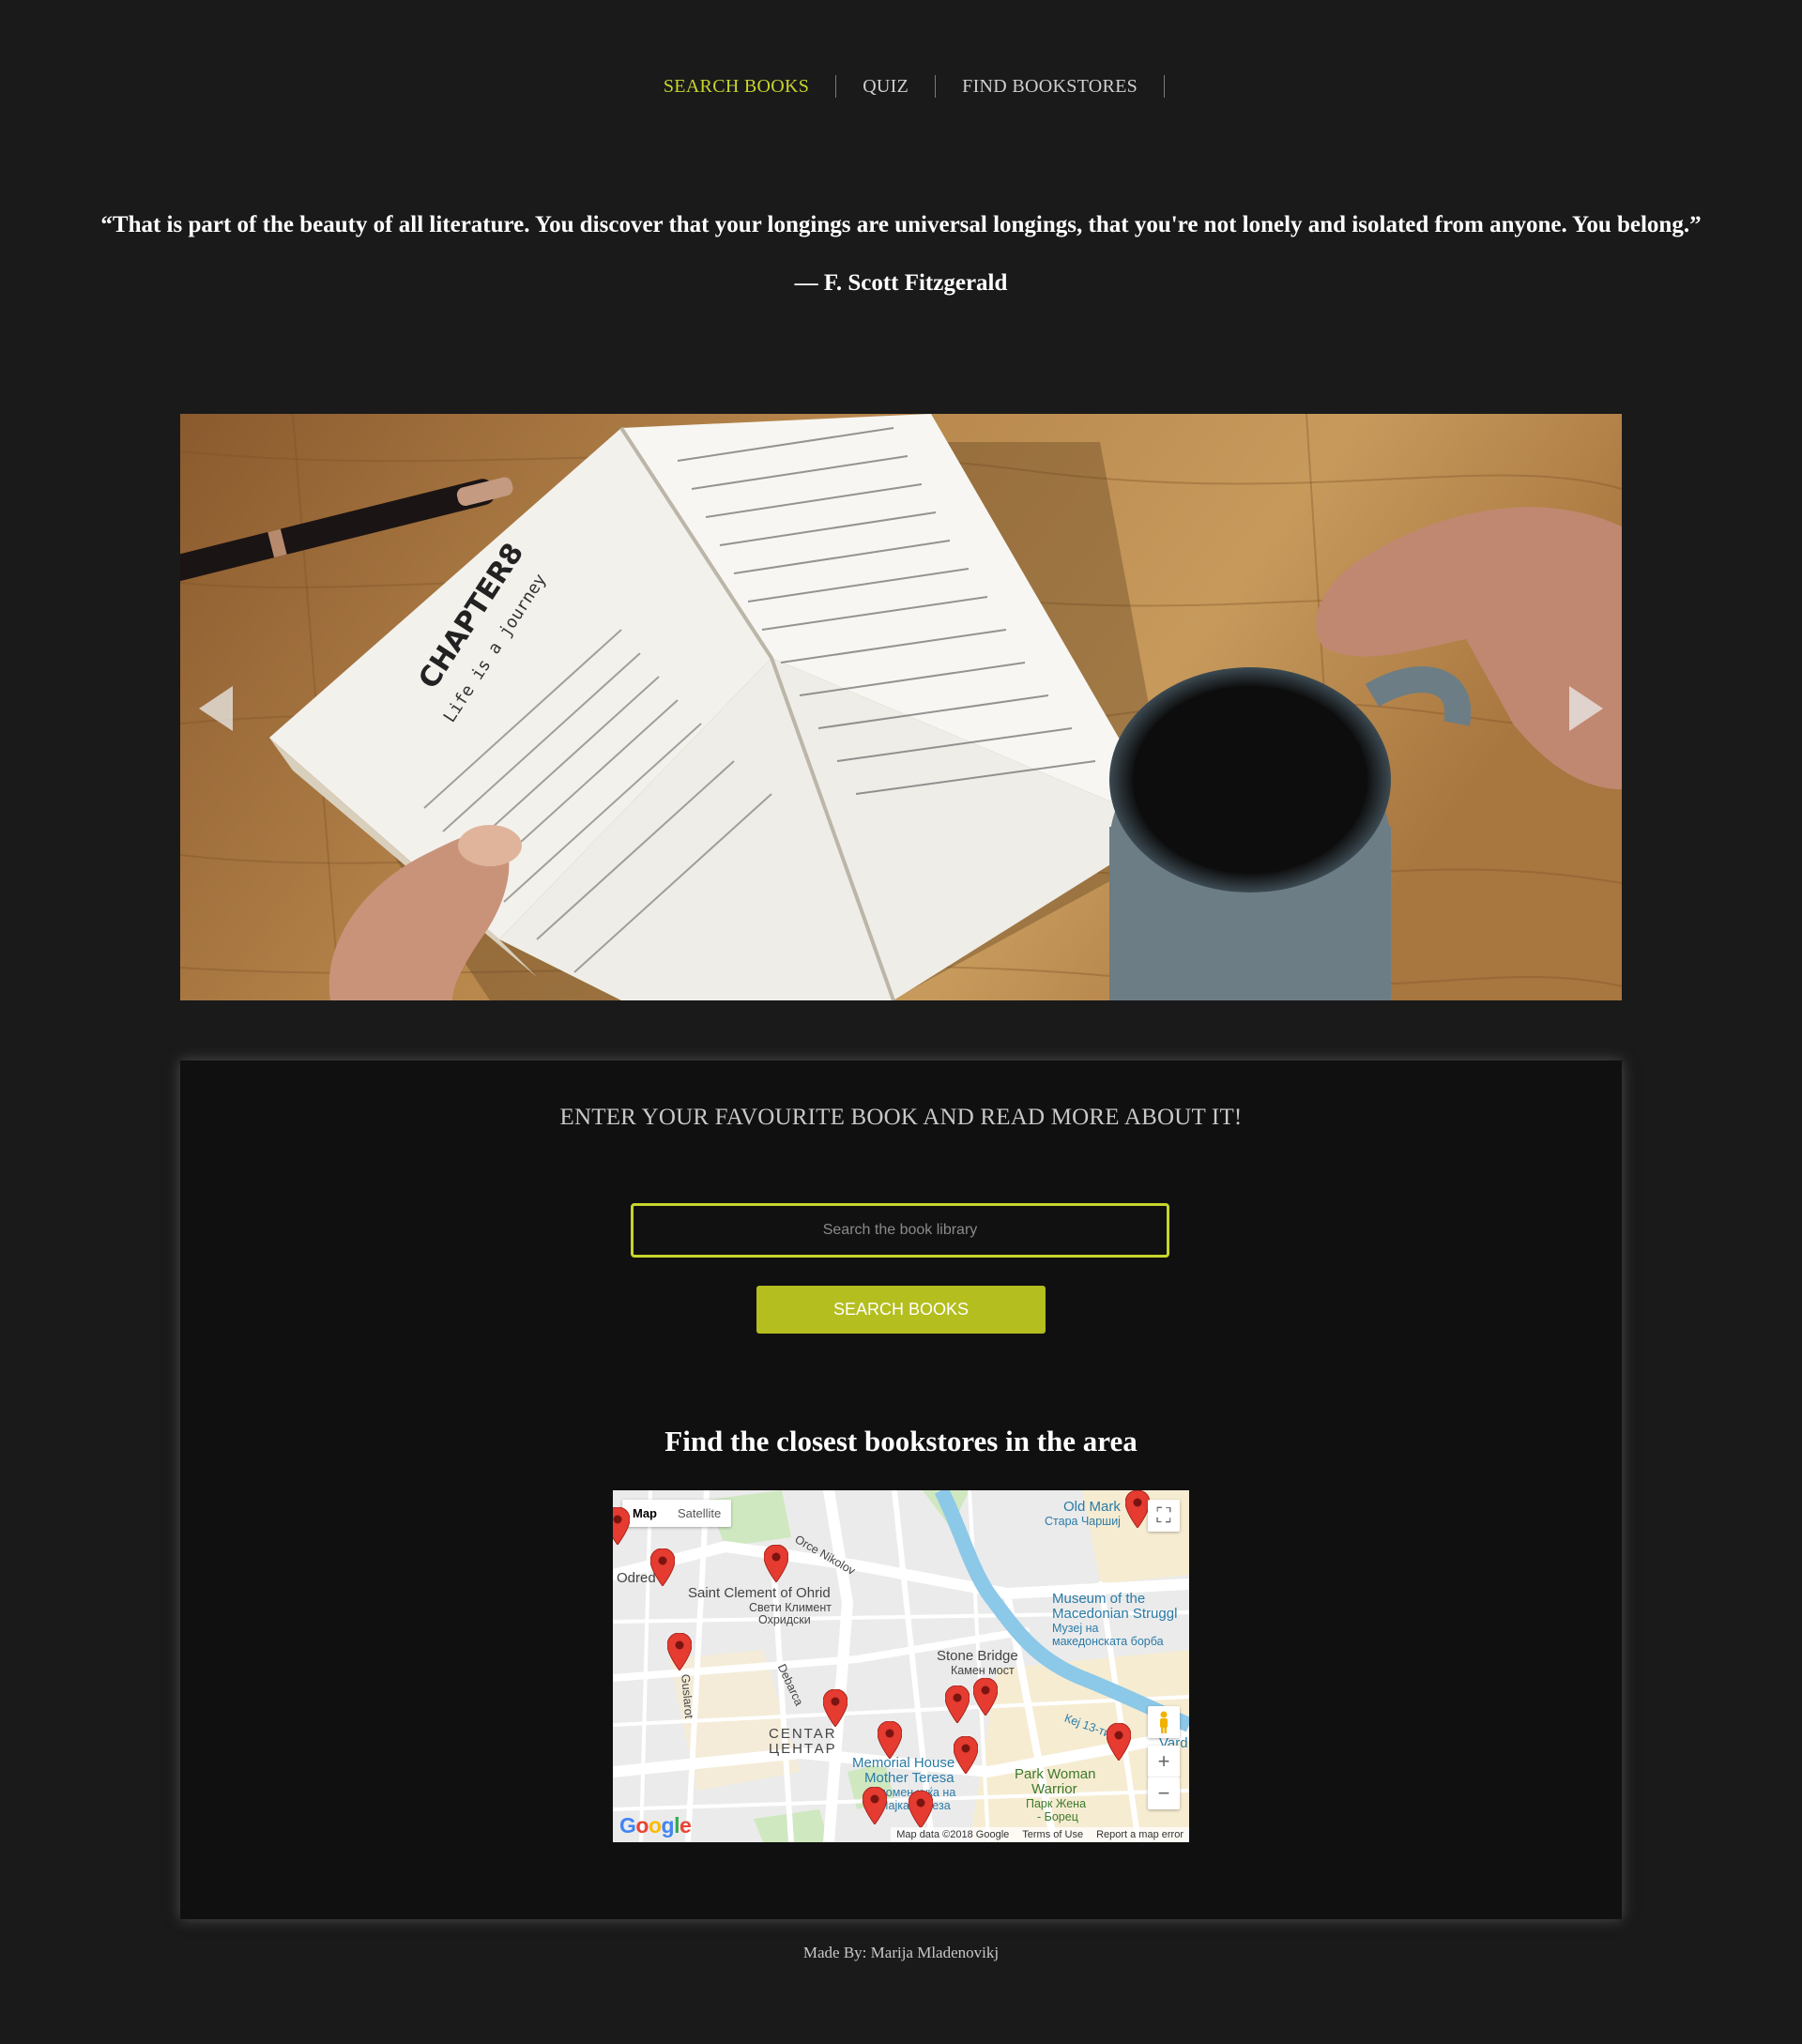 The width and height of the screenshot is (1802, 2044). I want to click on map-label-museum-mk2: македонската борба, so click(1108, 1641).